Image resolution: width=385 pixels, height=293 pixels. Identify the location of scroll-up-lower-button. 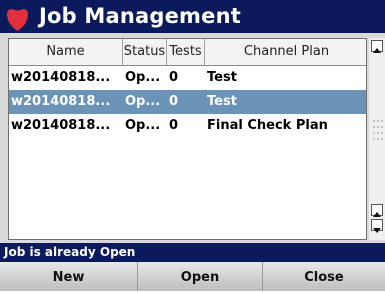
(377, 210).